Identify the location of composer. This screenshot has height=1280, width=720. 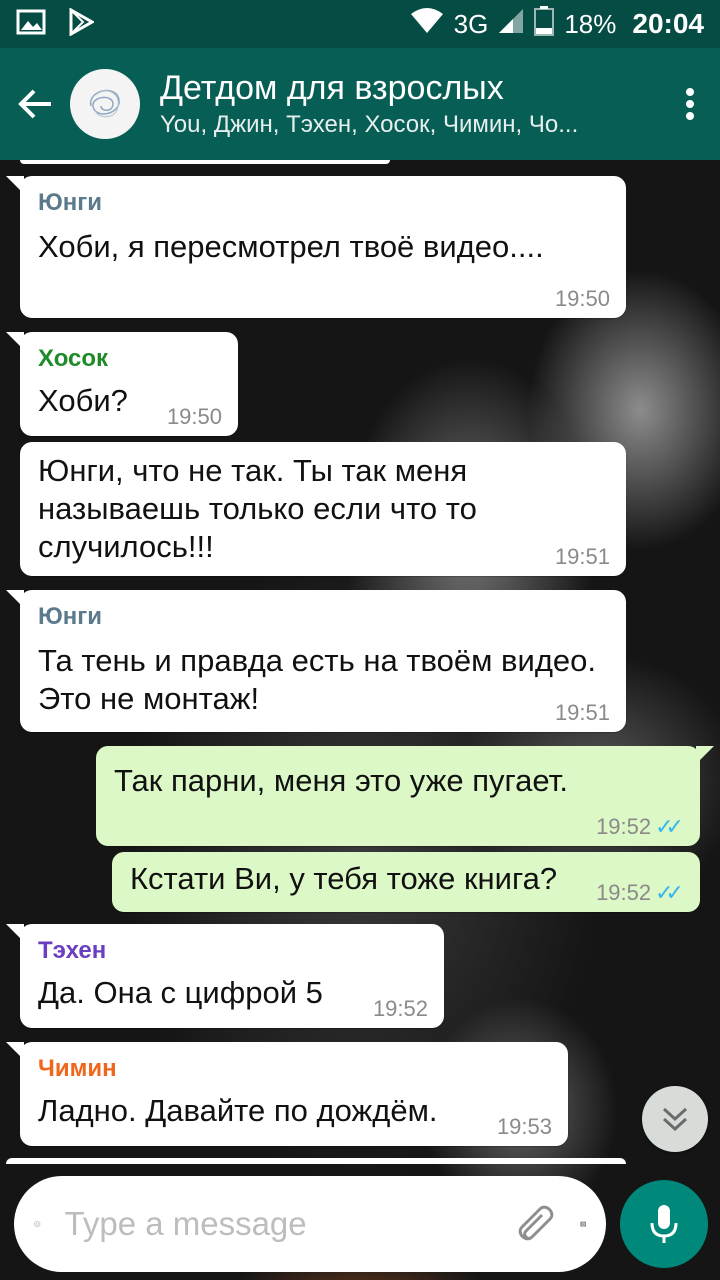
(310, 1224).